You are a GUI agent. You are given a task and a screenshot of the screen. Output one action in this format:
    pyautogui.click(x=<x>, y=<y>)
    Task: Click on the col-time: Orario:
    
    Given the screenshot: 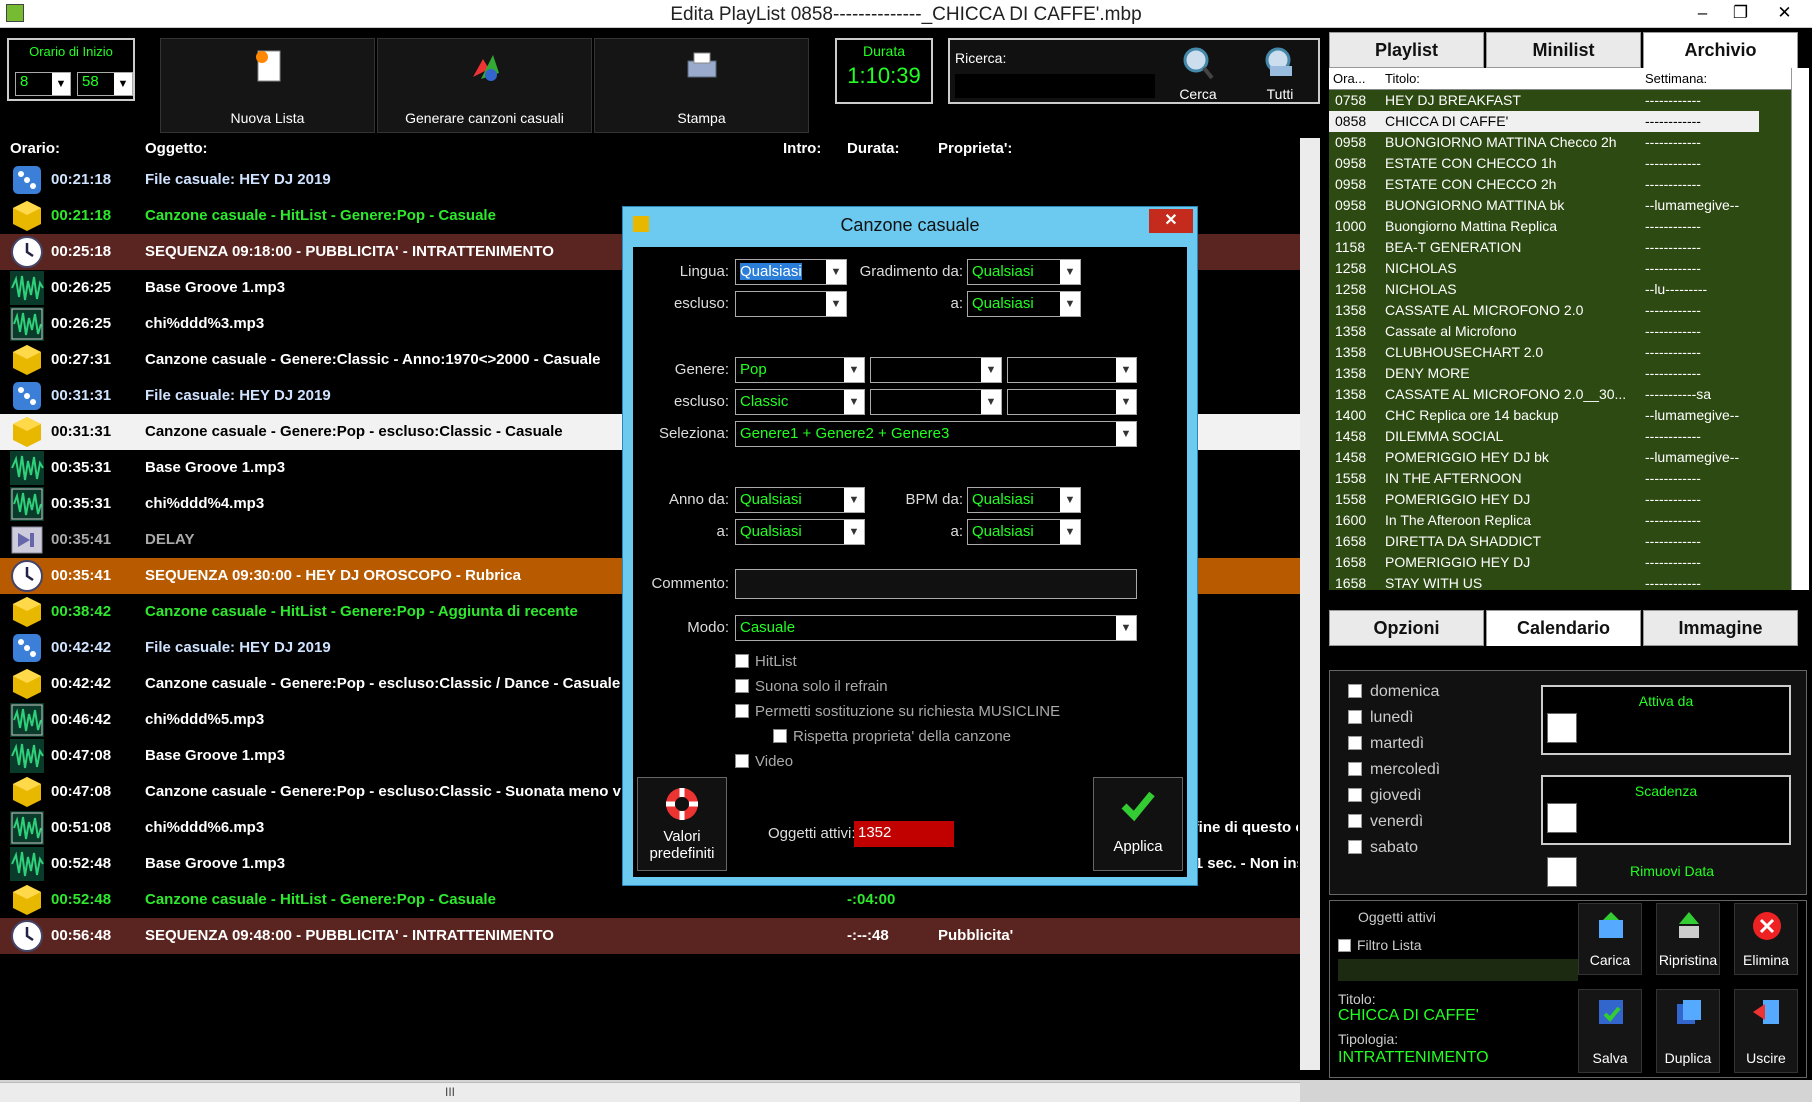 What is the action you would take?
    pyautogui.click(x=35, y=148)
    